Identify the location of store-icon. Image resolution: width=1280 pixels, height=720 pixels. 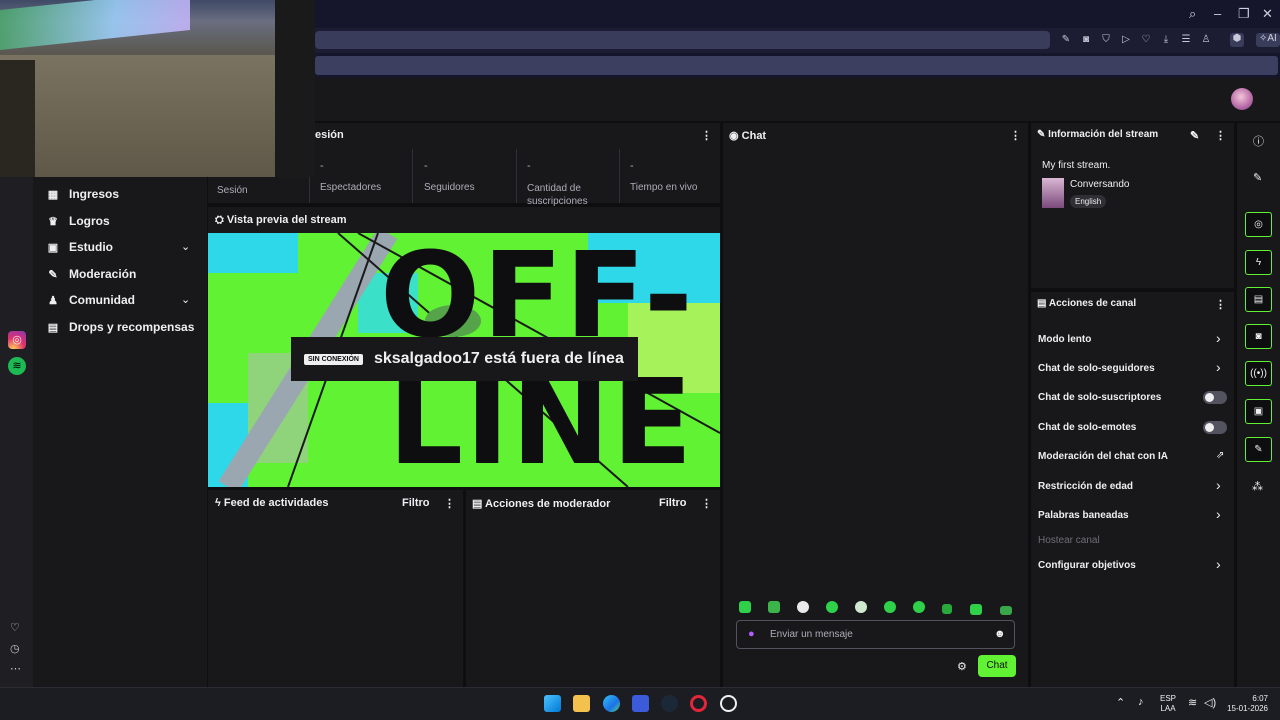
(640, 703).